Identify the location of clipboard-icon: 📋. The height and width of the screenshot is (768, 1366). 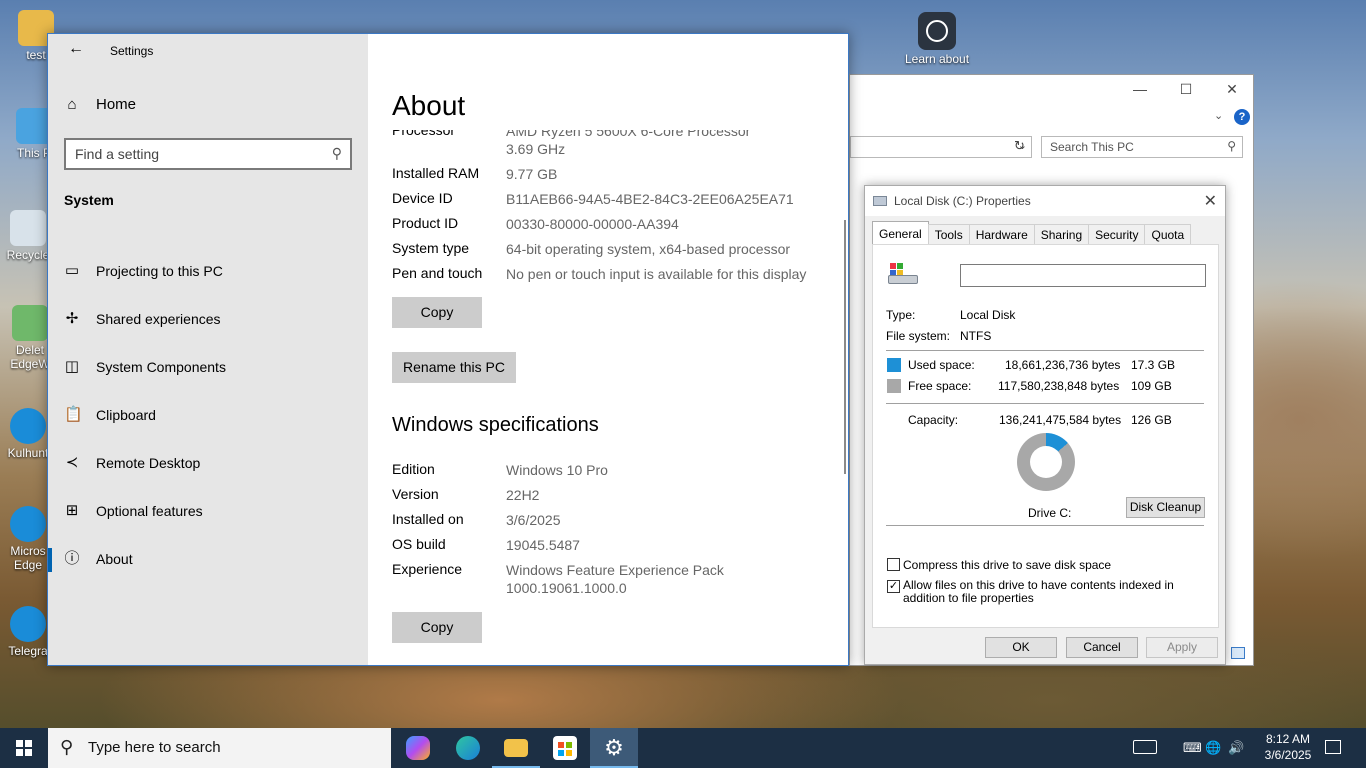
(73, 414).